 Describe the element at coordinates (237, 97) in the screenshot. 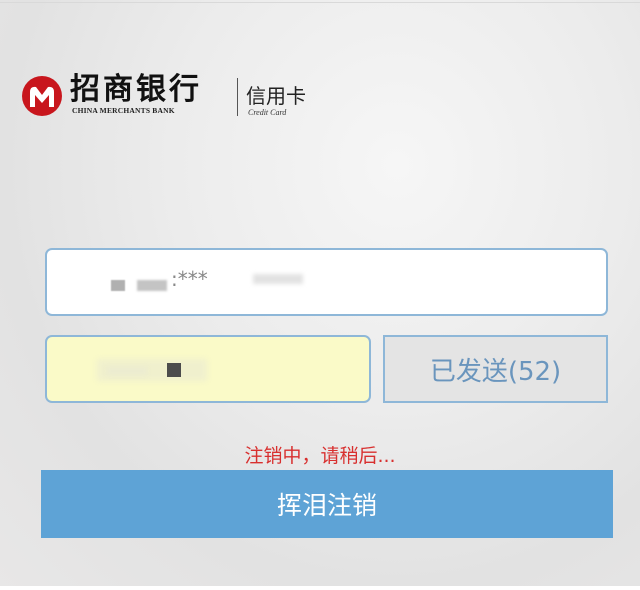

I see `logo-divider` at that location.